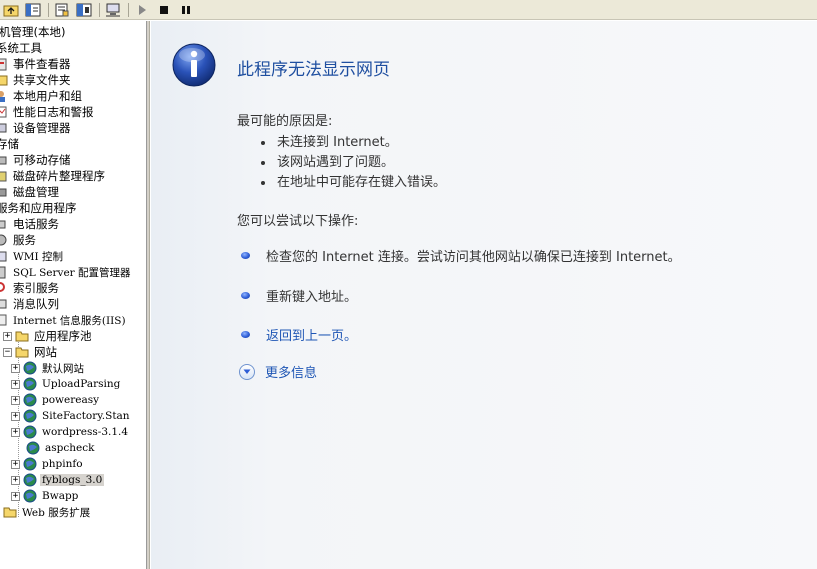 This screenshot has height=569, width=817. Describe the element at coordinates (3, 192) in the screenshot. I see `disk-management-icon` at that location.